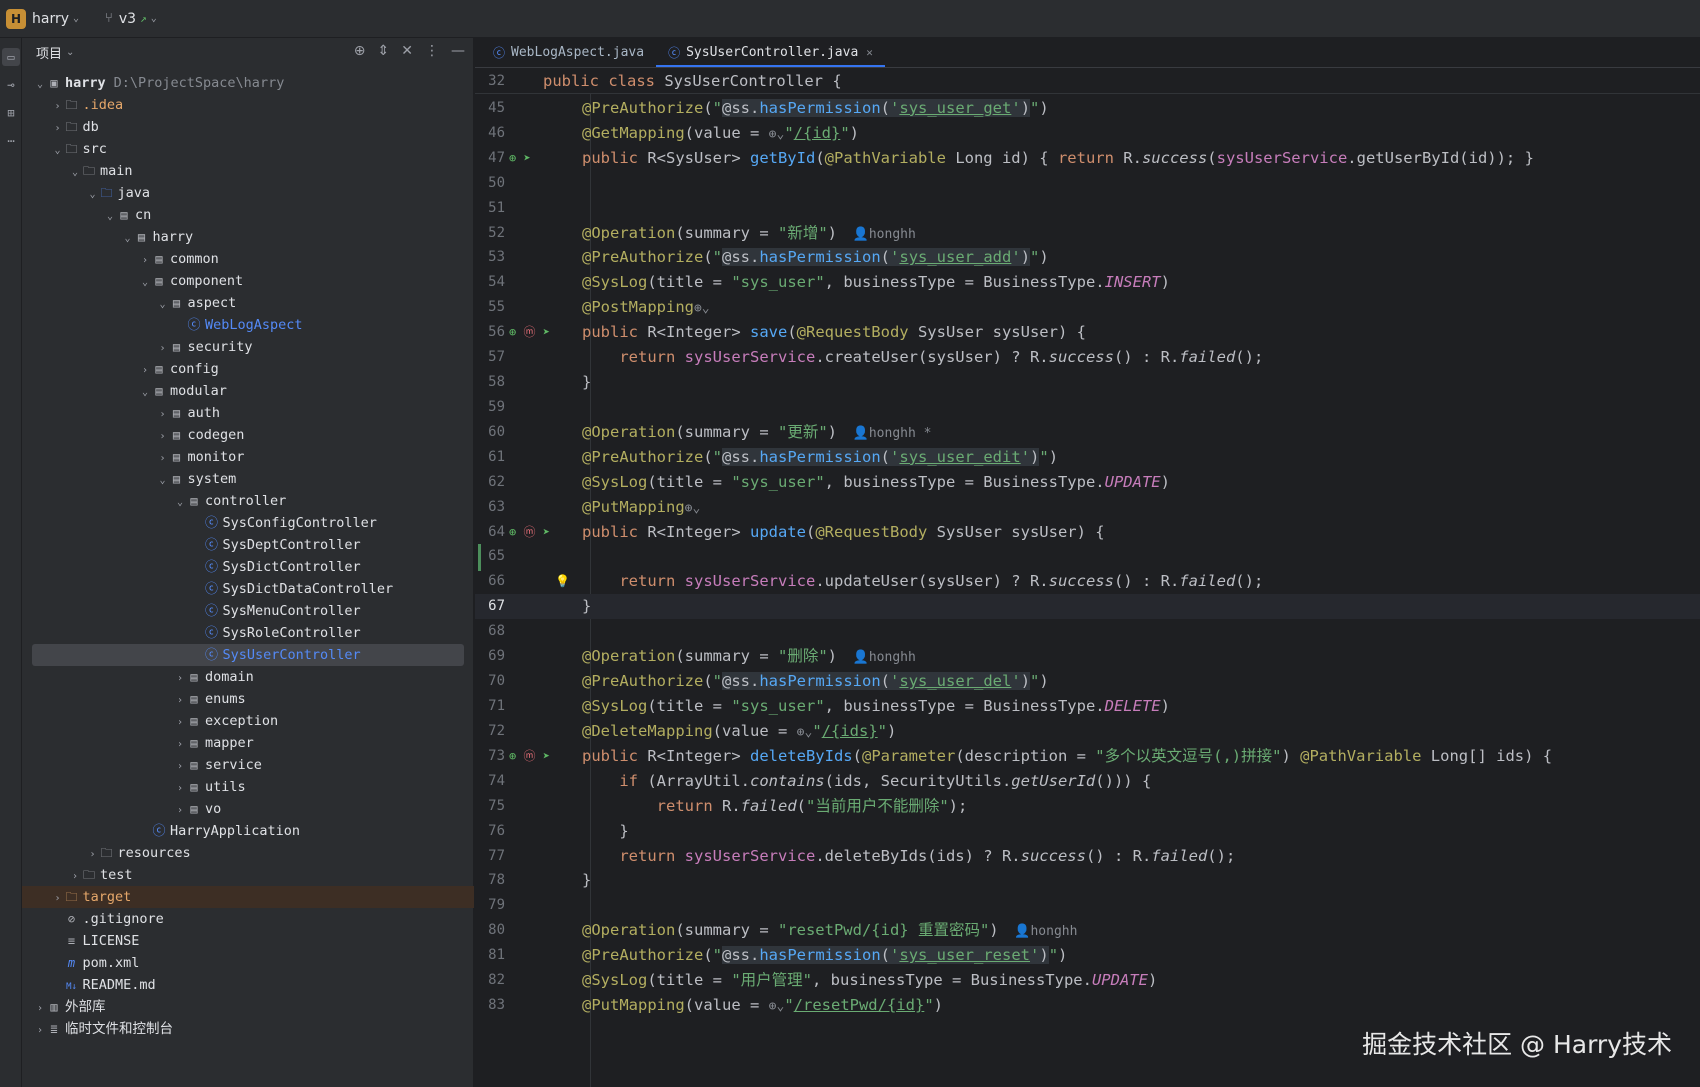 The width and height of the screenshot is (1700, 1087). What do you see at coordinates (248, 743) in the screenshot?
I see `tree-item: › ▤ mapper` at bounding box center [248, 743].